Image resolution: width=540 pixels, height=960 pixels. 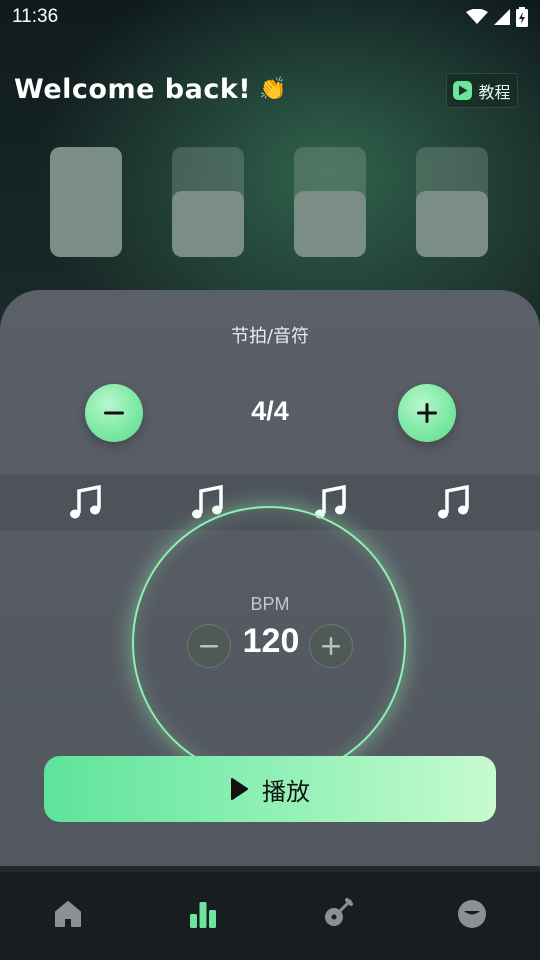 I want to click on face-icon, so click(x=472, y=914).